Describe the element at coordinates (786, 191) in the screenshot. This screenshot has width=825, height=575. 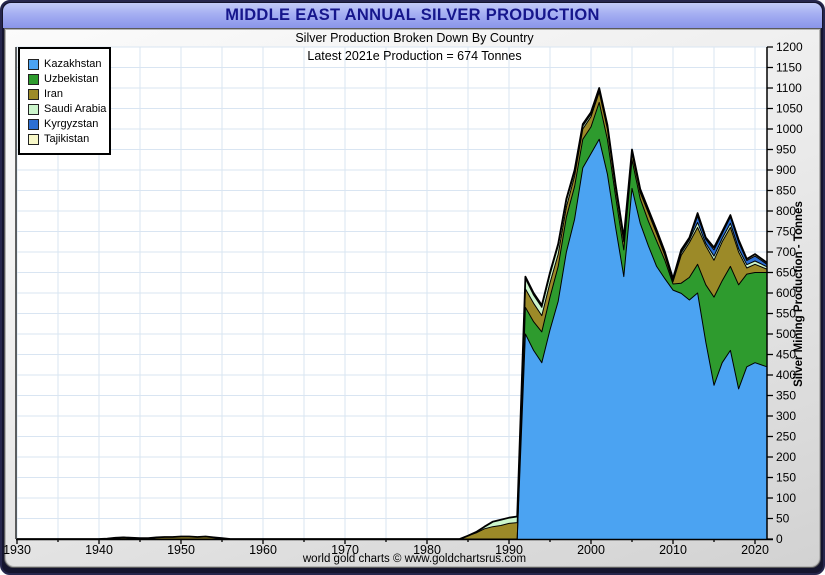
I see `y-tick-label: 850` at that location.